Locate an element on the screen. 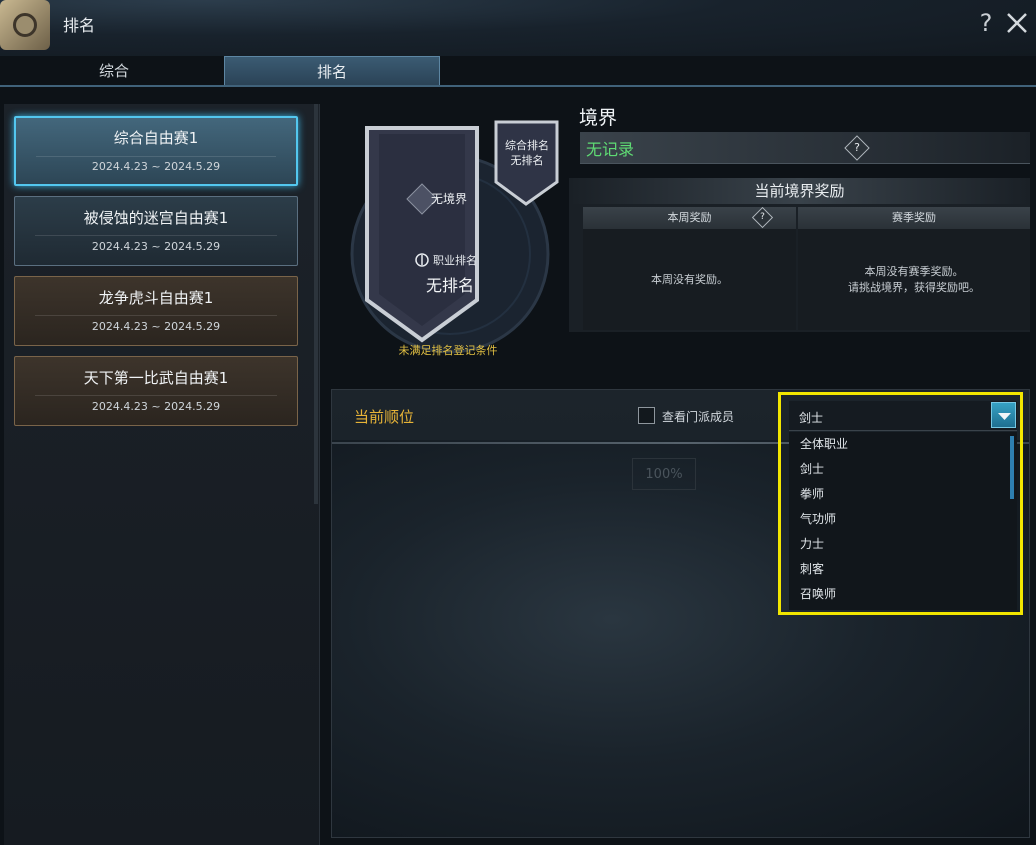 The height and width of the screenshot is (845, 1036). class-rank-value: 无排名 is located at coordinates (449, 285).